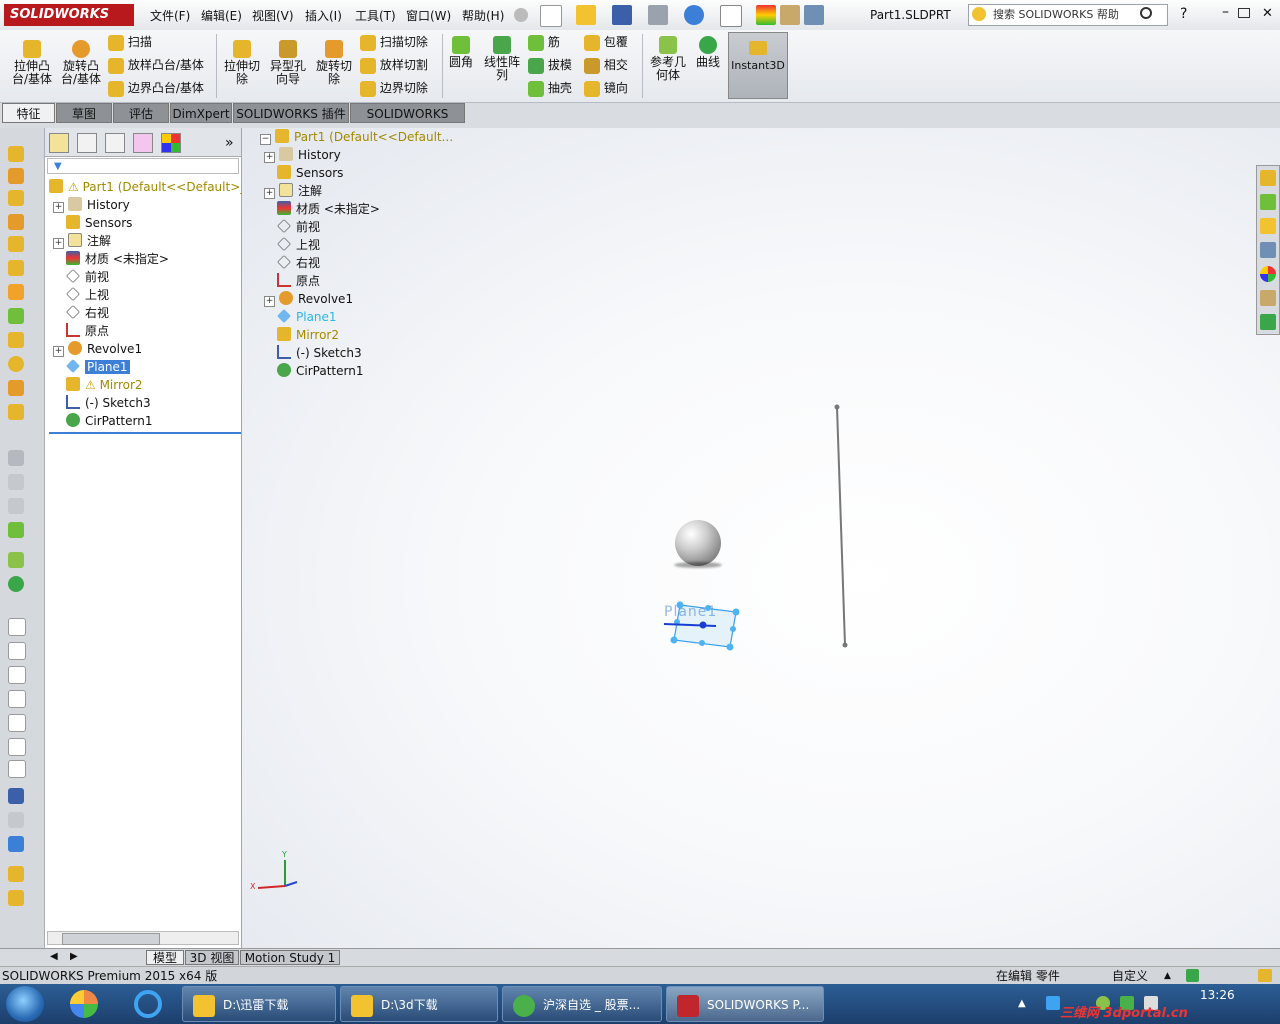 The width and height of the screenshot is (1280, 1024). Describe the element at coordinates (28, 113) in the screenshot. I see `tab-features: 特征` at that location.